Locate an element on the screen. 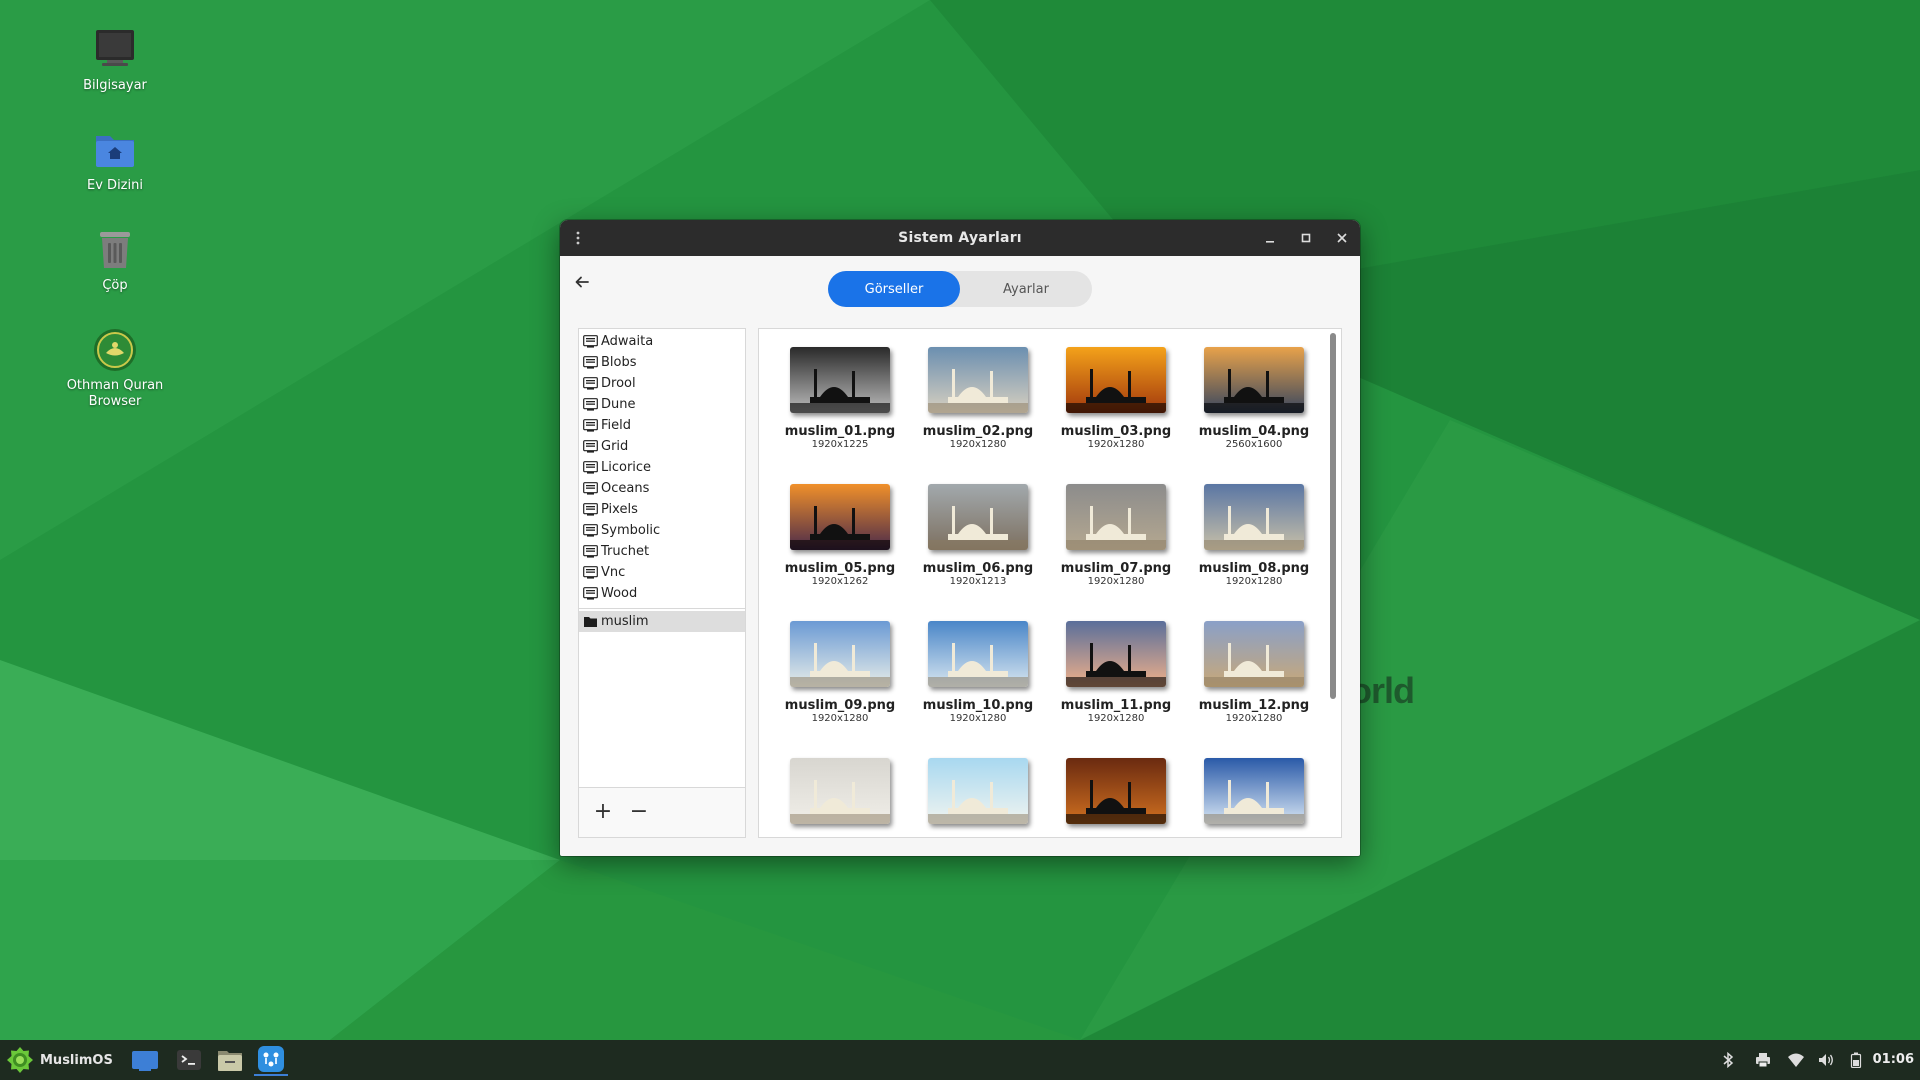 This screenshot has height=1080, width=1920. remove-folder-button: − is located at coordinates (639, 812).